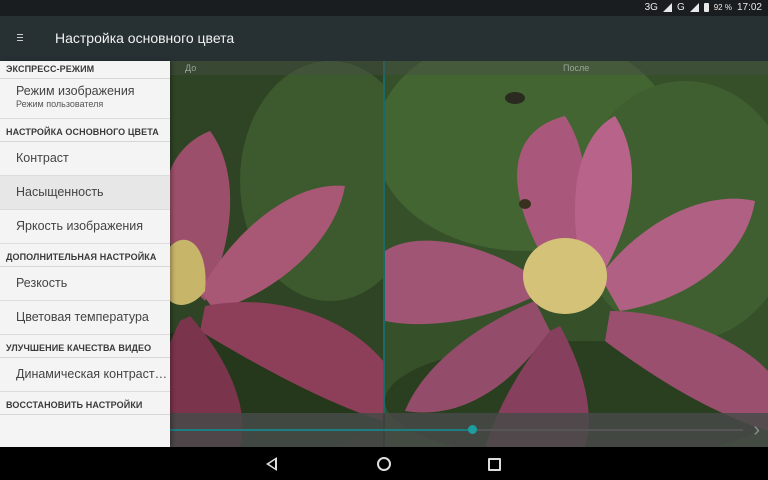 This screenshot has height=480, width=768. What do you see at coordinates (20, 37) in the screenshot?
I see `menu-icon` at bounding box center [20, 37].